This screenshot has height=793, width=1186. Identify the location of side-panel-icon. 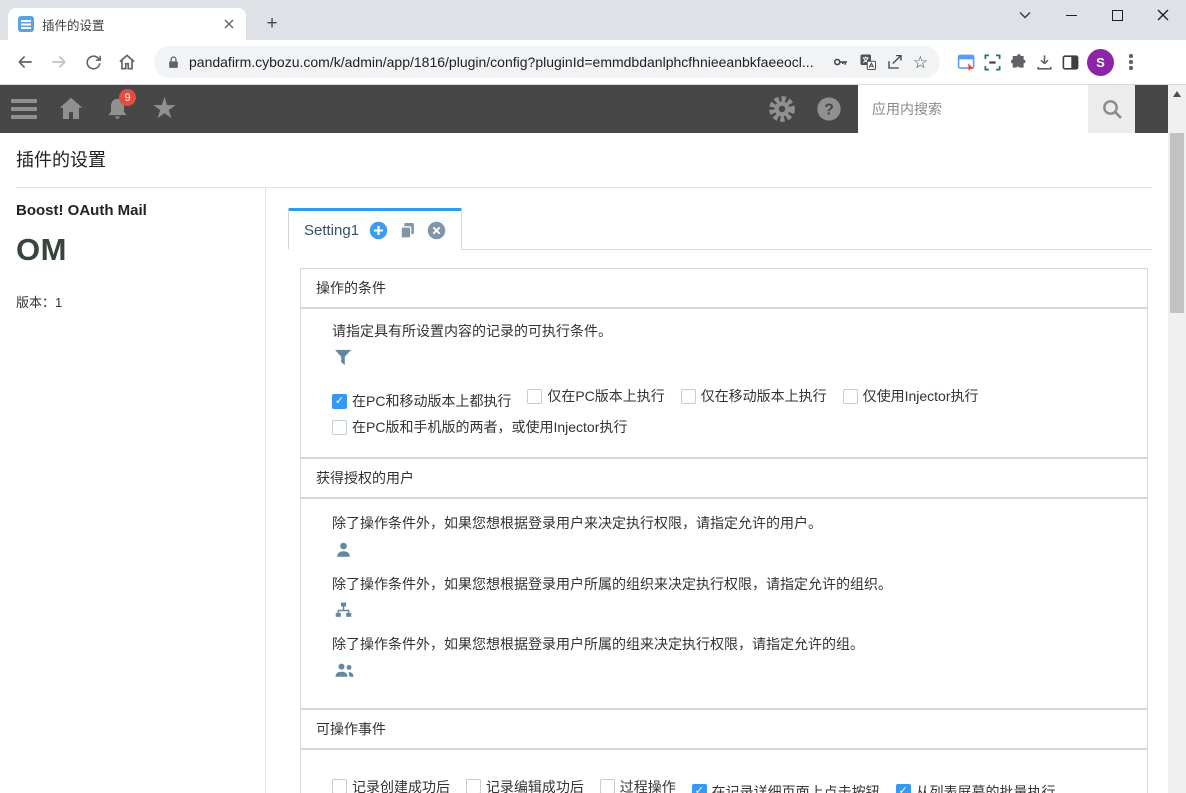
(1070, 62).